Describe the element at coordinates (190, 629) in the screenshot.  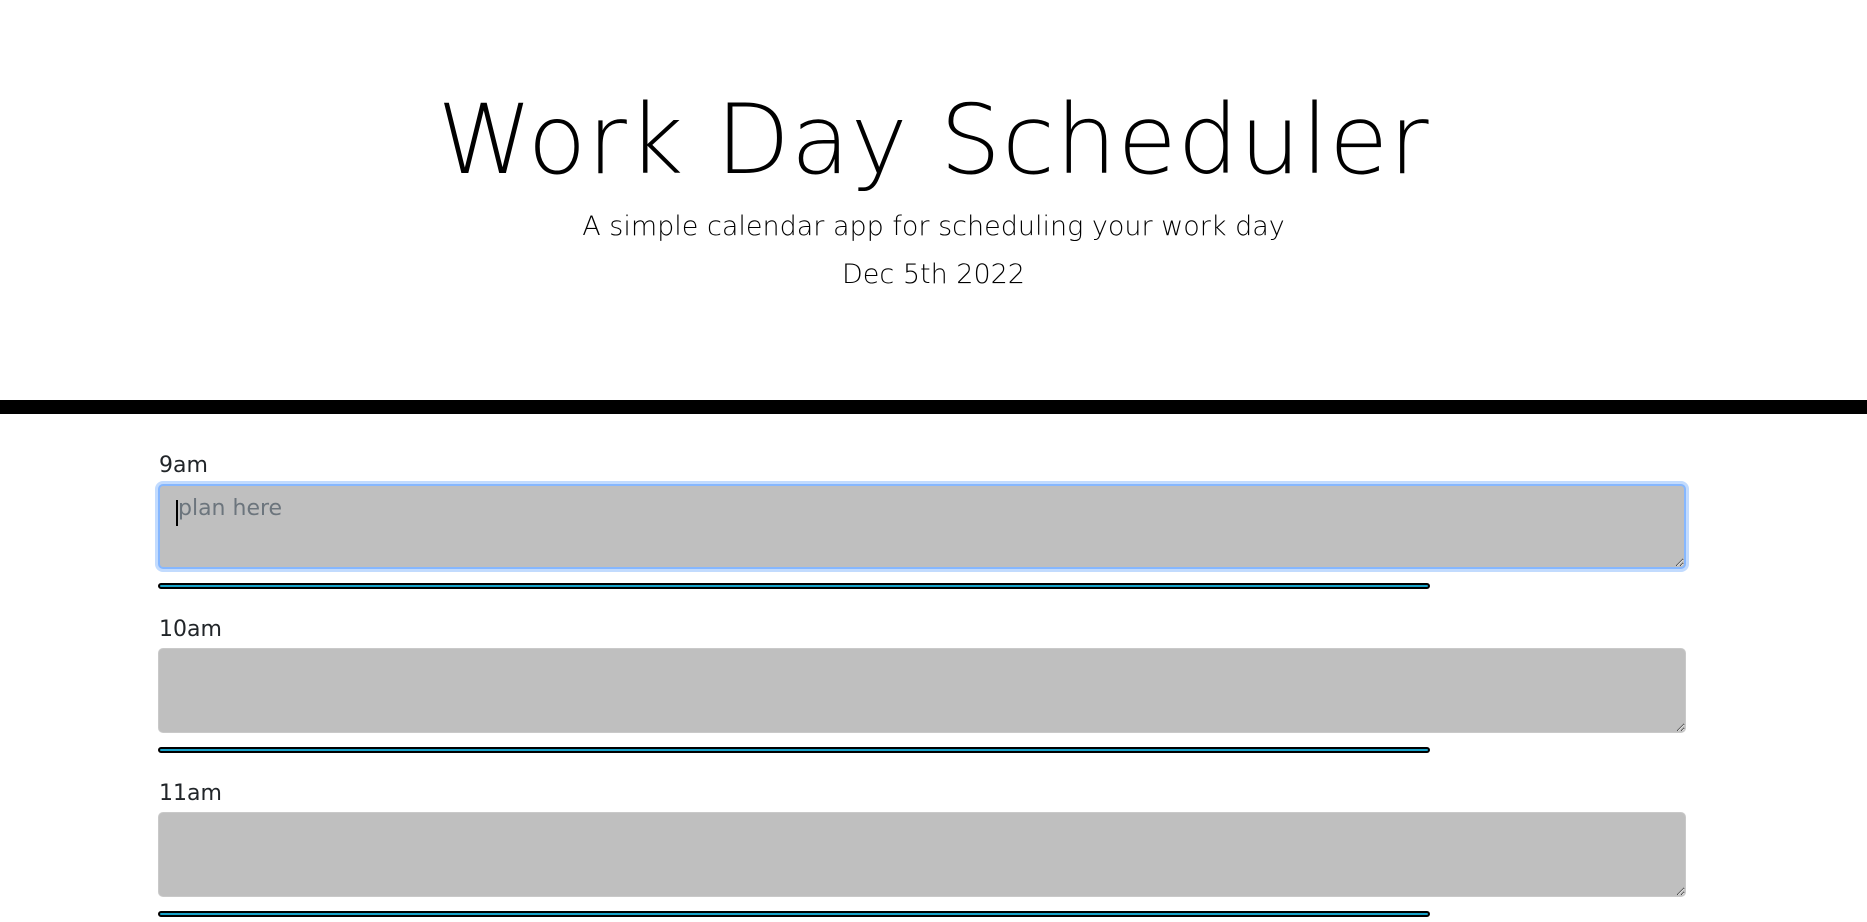
I see `hour-label: 10am` at that location.